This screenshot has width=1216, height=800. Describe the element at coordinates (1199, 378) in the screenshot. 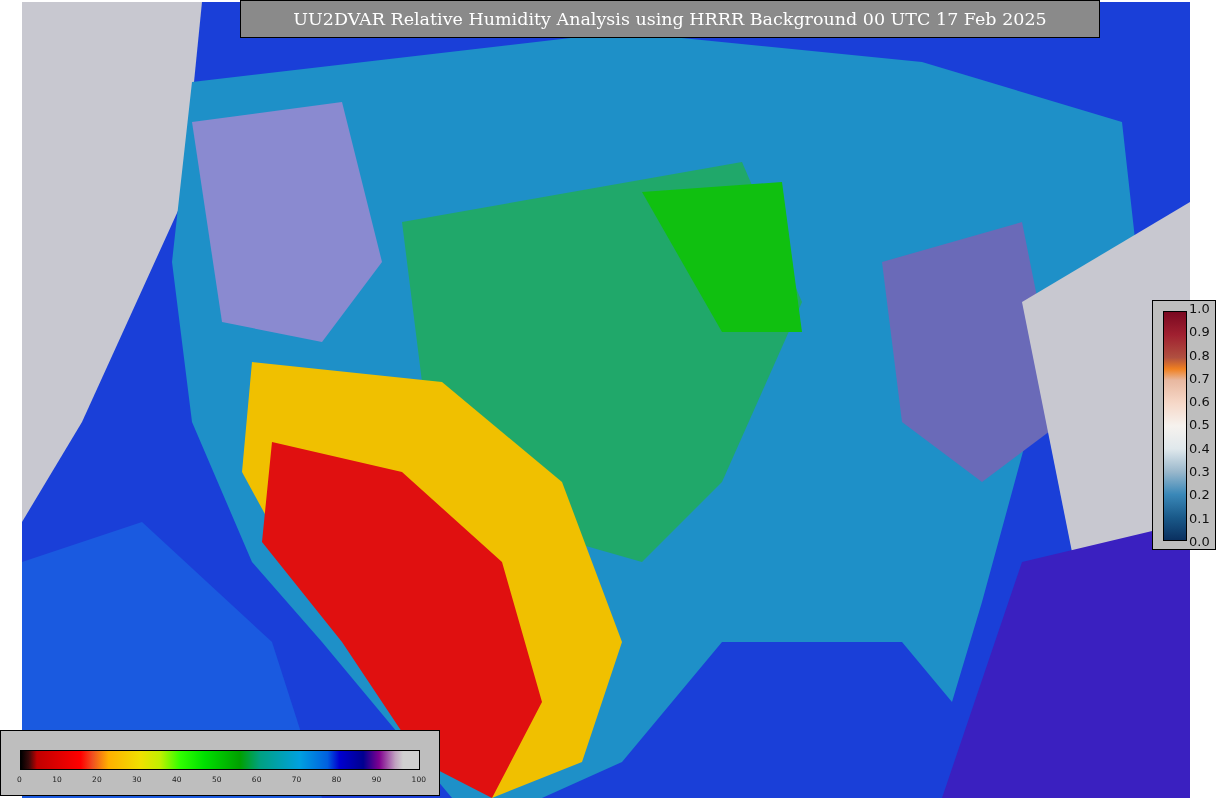

I see `tick-label: 0.7` at that location.